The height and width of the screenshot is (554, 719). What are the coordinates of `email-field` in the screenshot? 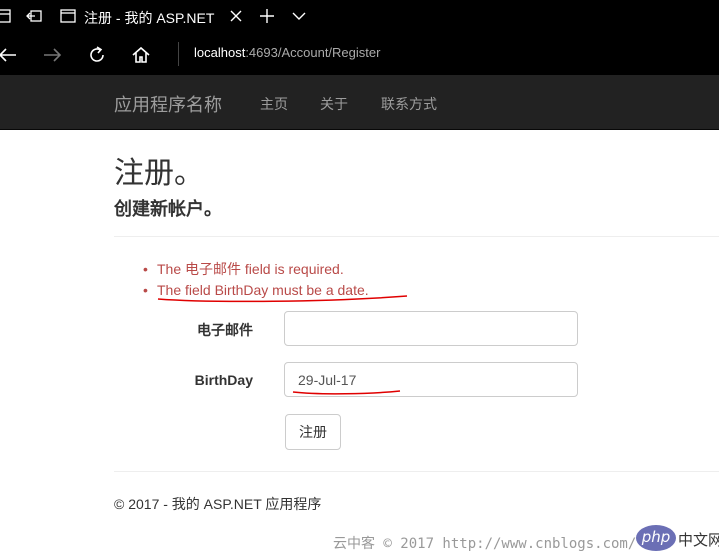 It's located at (431, 328).